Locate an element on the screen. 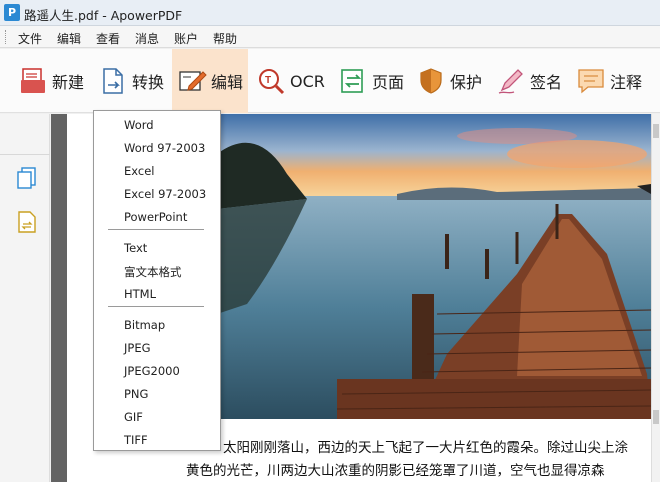 The height and width of the screenshot is (482, 660). convert-word: Word is located at coordinates (139, 125).